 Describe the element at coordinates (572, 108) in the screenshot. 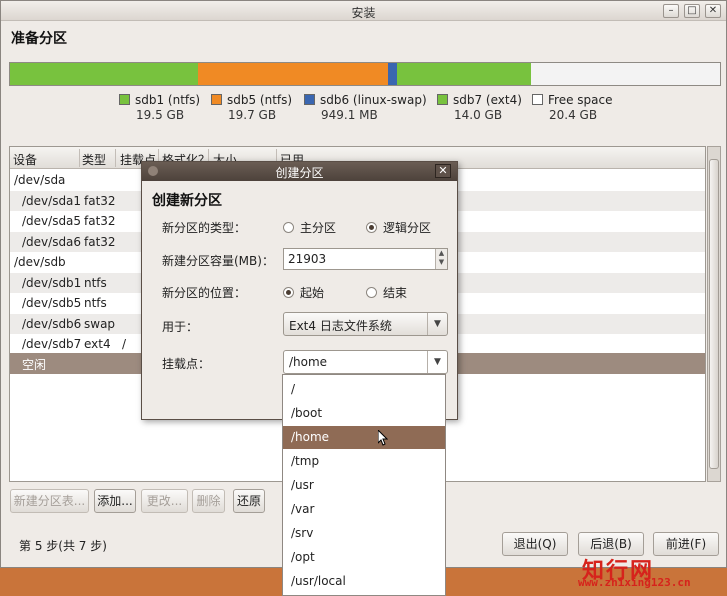

I see `legend-free: Free space 20.4 GB` at that location.